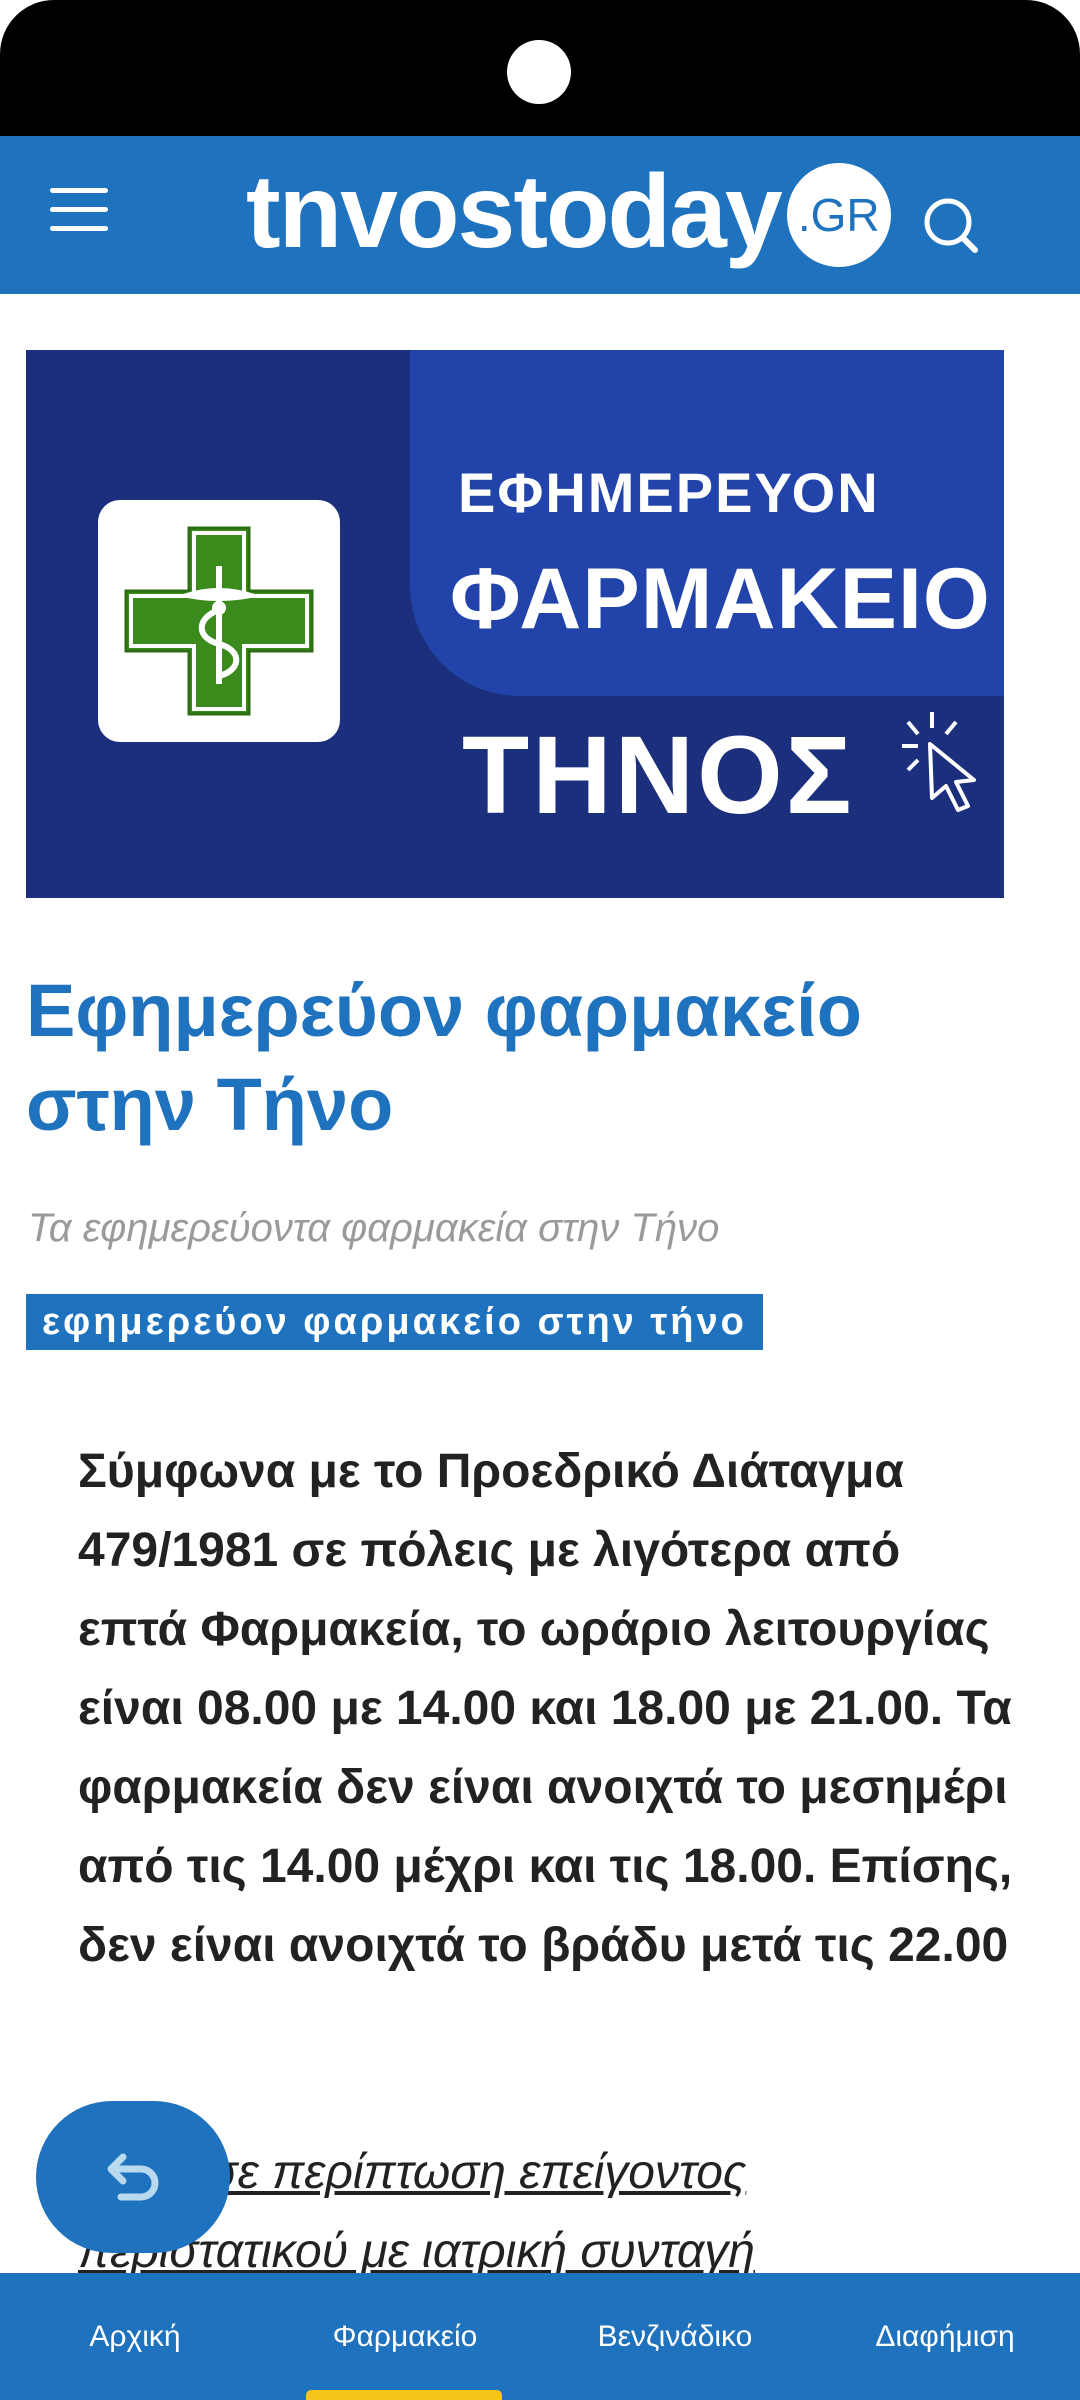  I want to click on pharmacy-cross-icon, so click(219, 621).